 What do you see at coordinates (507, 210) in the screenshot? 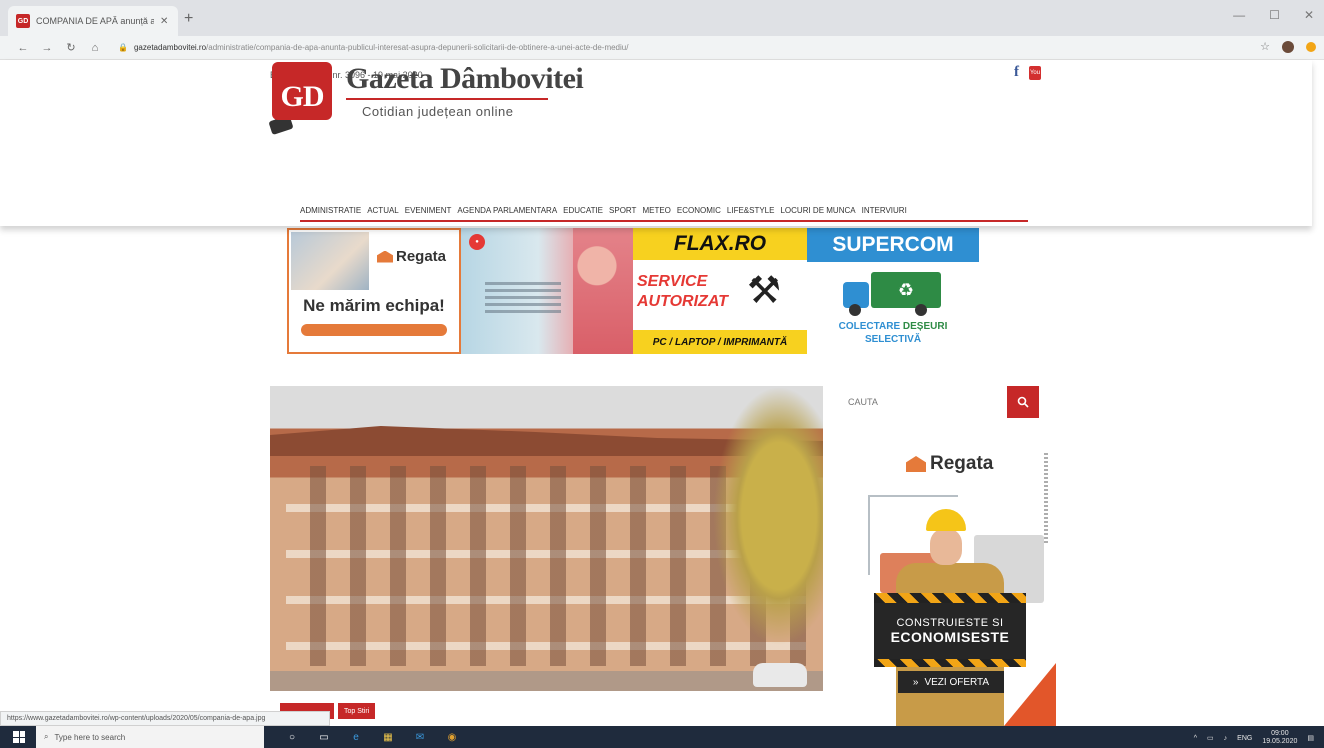
I see `nav-item-agenda-parlamentara: AGENDA PARLAMENTARA` at bounding box center [507, 210].